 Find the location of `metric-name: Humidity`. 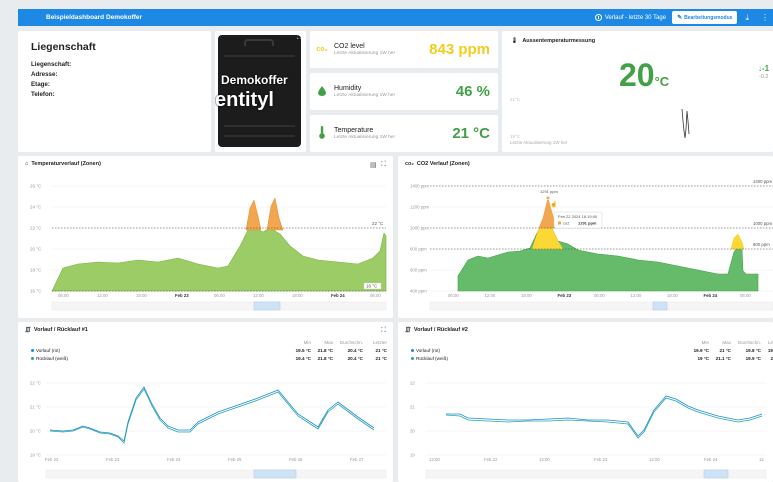

metric-name: Humidity is located at coordinates (348, 88).